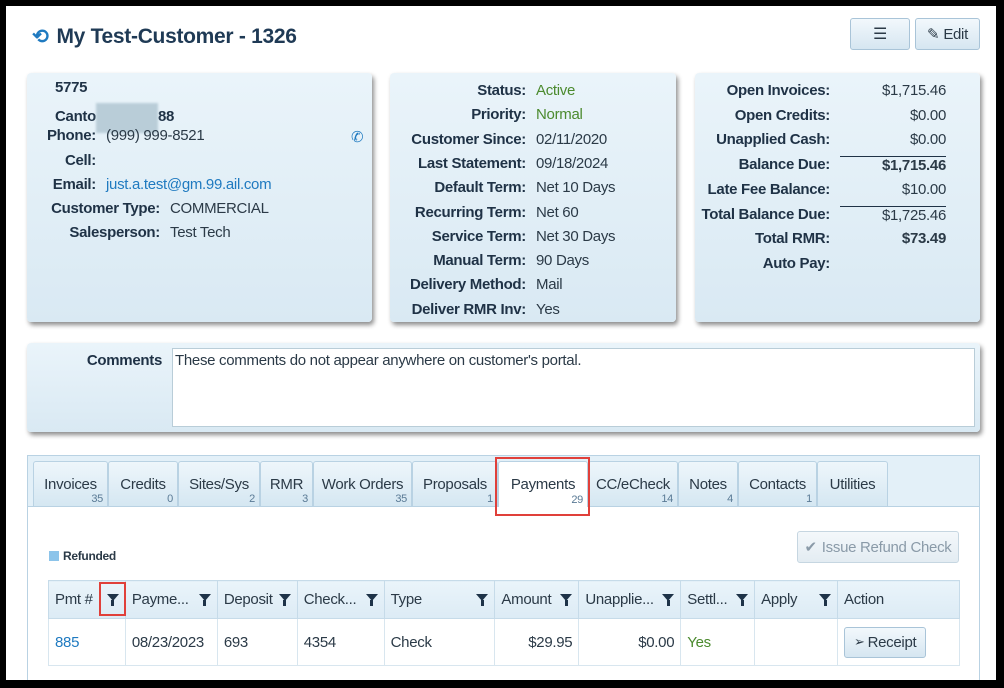 Image resolution: width=1004 pixels, height=688 pixels. I want to click on status-row: Last Statement: 09/18/2024, so click(499, 167).